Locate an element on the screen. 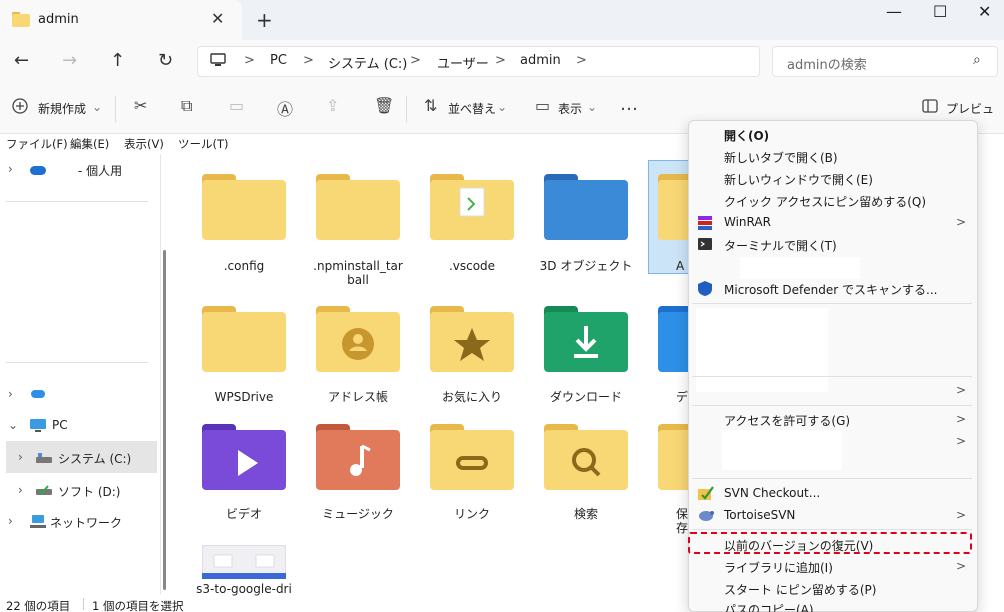 This screenshot has width=1004, height=612. file-name-label: アドレス帳 is located at coordinates (357, 397).